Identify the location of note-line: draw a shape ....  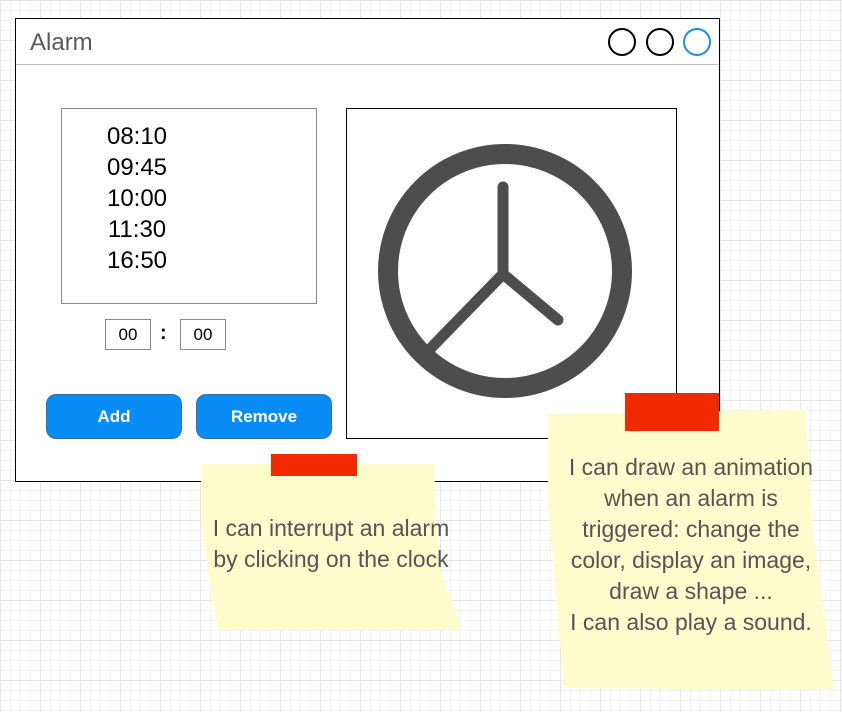
(691, 591).